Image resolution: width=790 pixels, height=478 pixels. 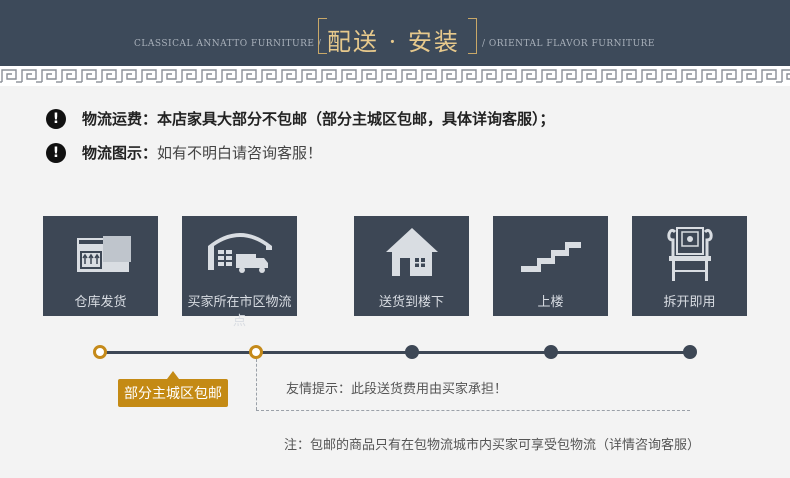 I want to click on shipping-fee-row: ! 物流运费： 本店家具大部分不包邮（部分主城区包邮，具体详询客服）；, so click(x=300, y=118).